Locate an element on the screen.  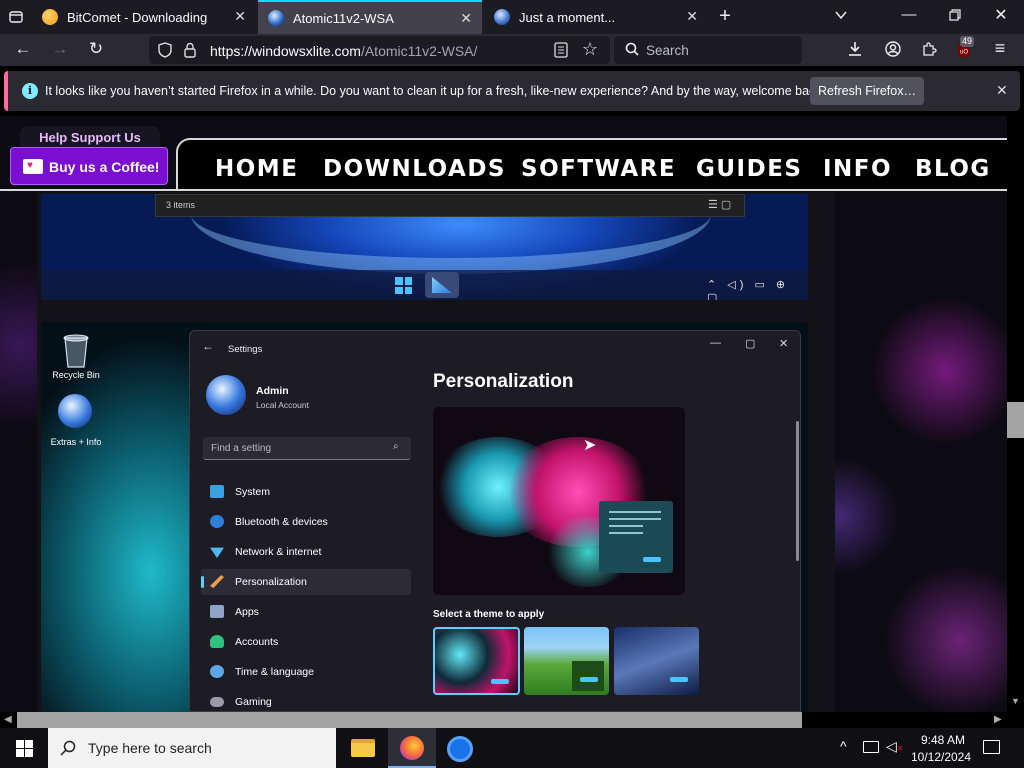
tab-bitcomet: BitComet - Downloading ✕ is located at coordinates (144, 17).